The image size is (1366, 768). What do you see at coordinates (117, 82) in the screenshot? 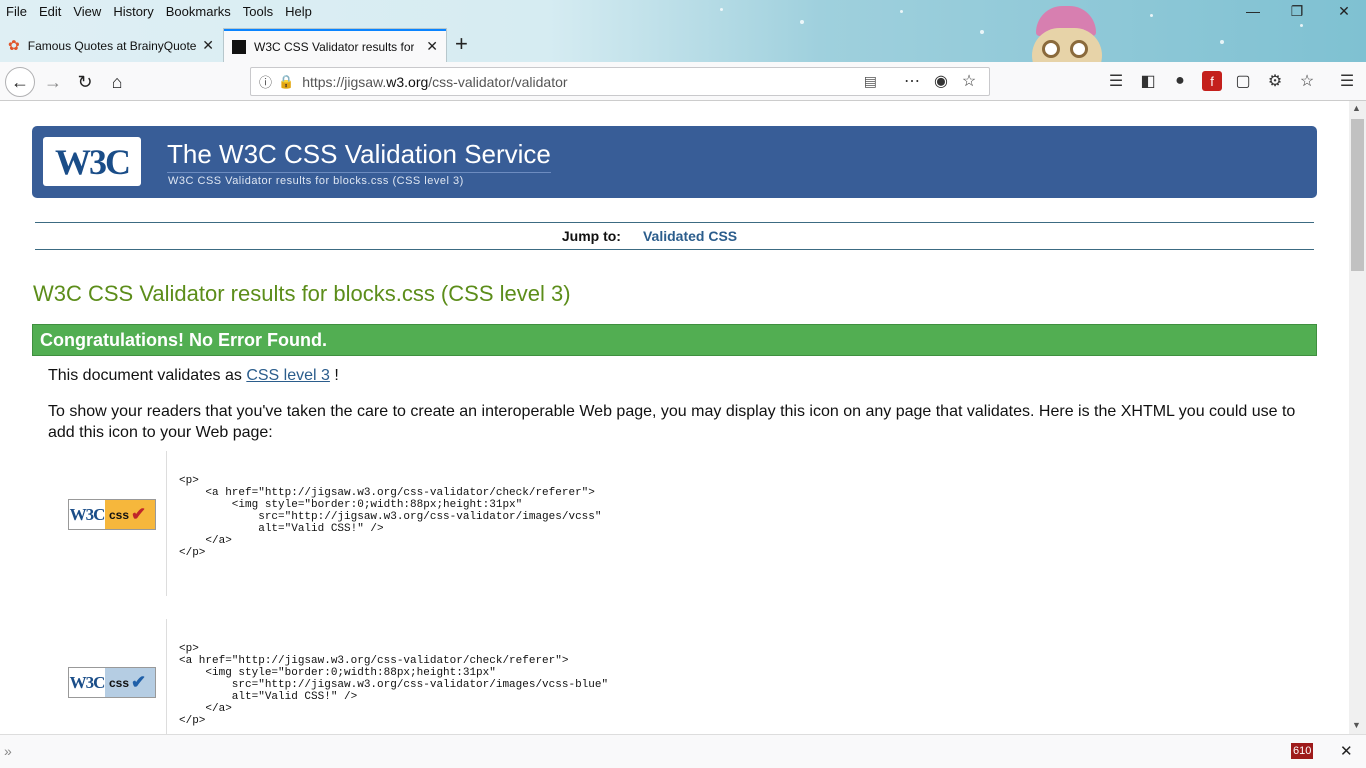
I see `home-icon: ⌂` at bounding box center [117, 82].